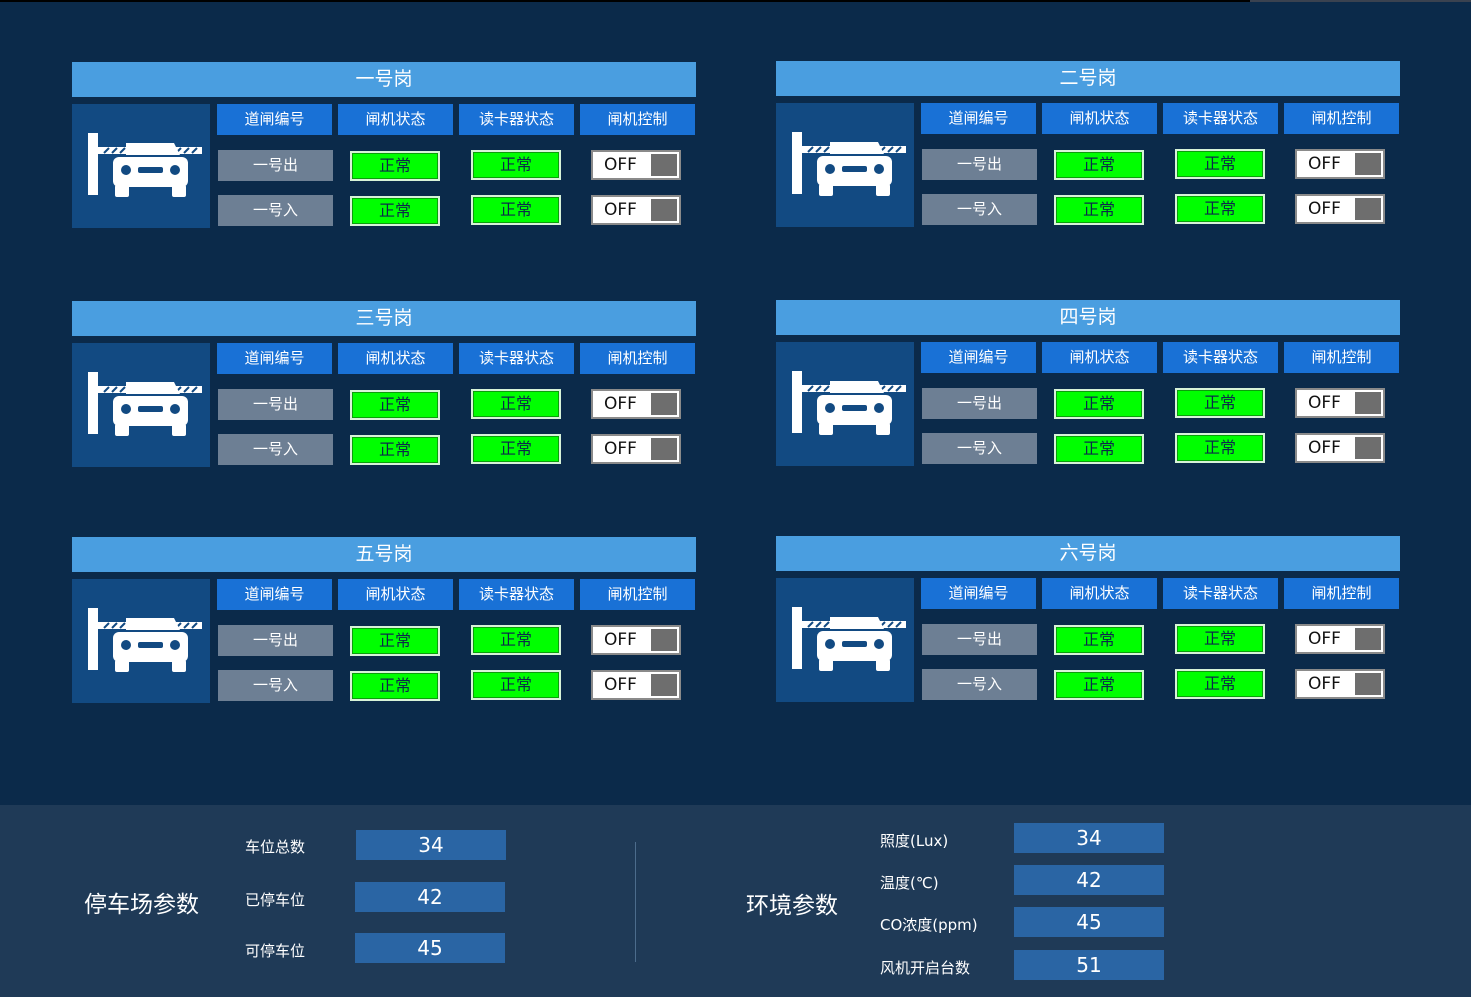  Describe the element at coordinates (431, 845) in the screenshot. I see `param-value-total-spaces: 34` at that location.